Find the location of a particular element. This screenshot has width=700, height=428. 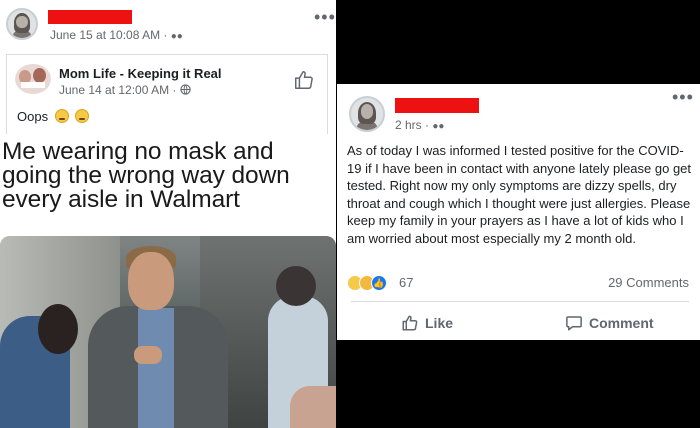

divider is located at coordinates (520, 301).